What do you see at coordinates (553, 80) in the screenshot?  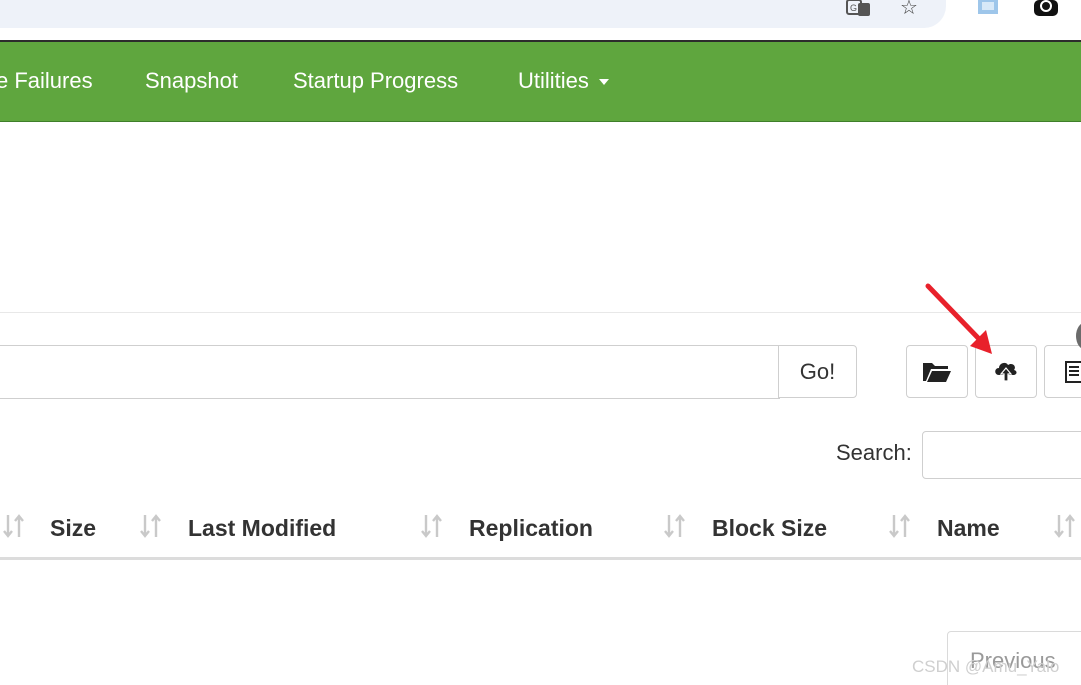 I see `nav-item-utilities-label: Utilities` at bounding box center [553, 80].